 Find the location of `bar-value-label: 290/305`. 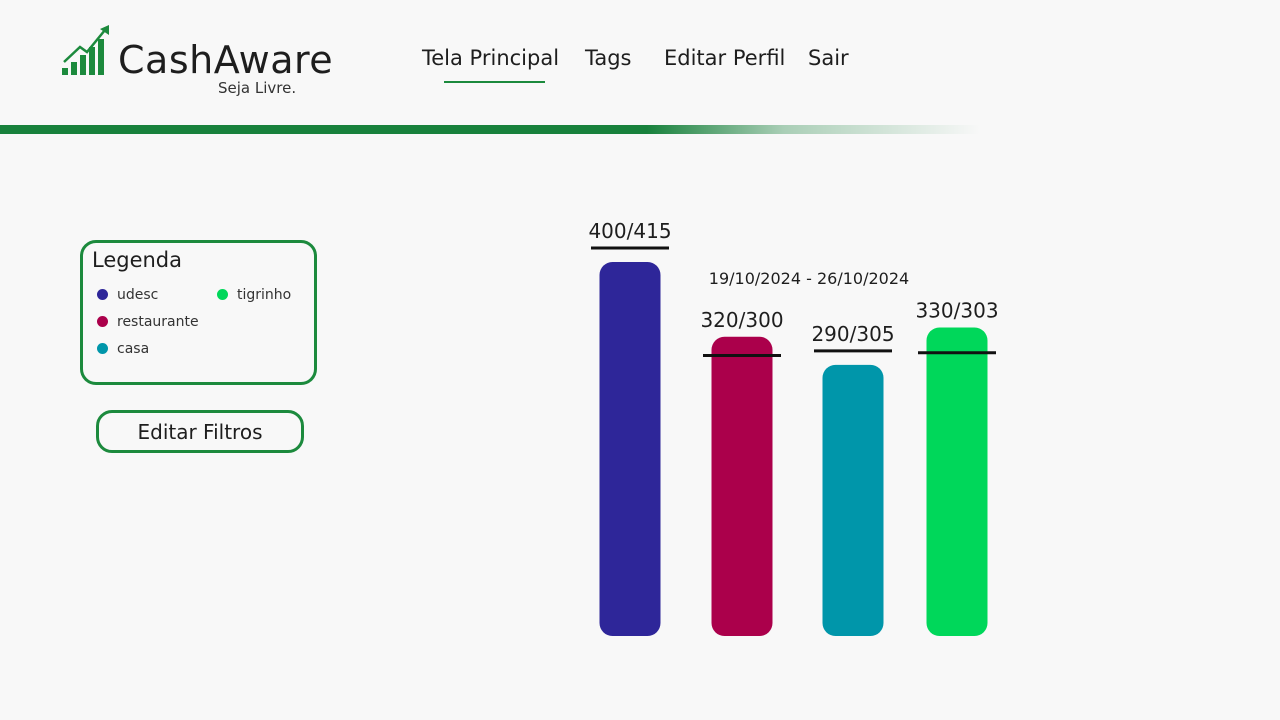

bar-value-label: 290/305 is located at coordinates (852, 334).